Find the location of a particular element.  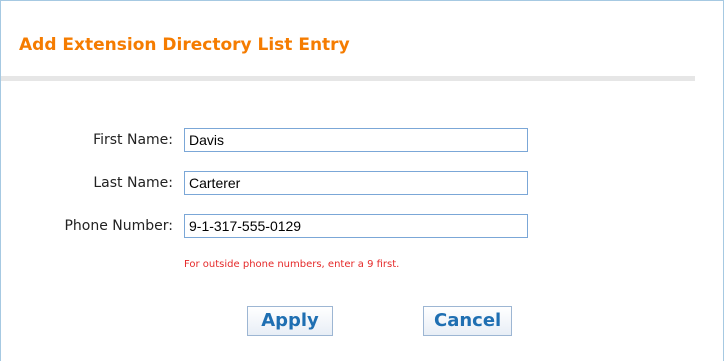

last-name-row: Last Name: is located at coordinates (363, 183).